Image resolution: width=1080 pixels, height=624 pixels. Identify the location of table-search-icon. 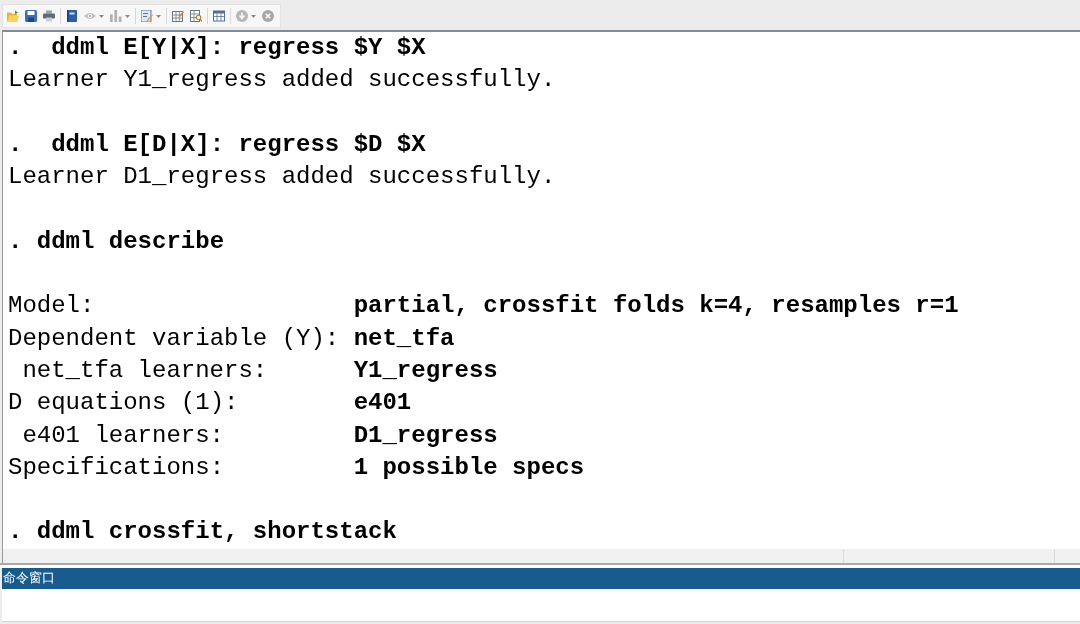
(196, 16).